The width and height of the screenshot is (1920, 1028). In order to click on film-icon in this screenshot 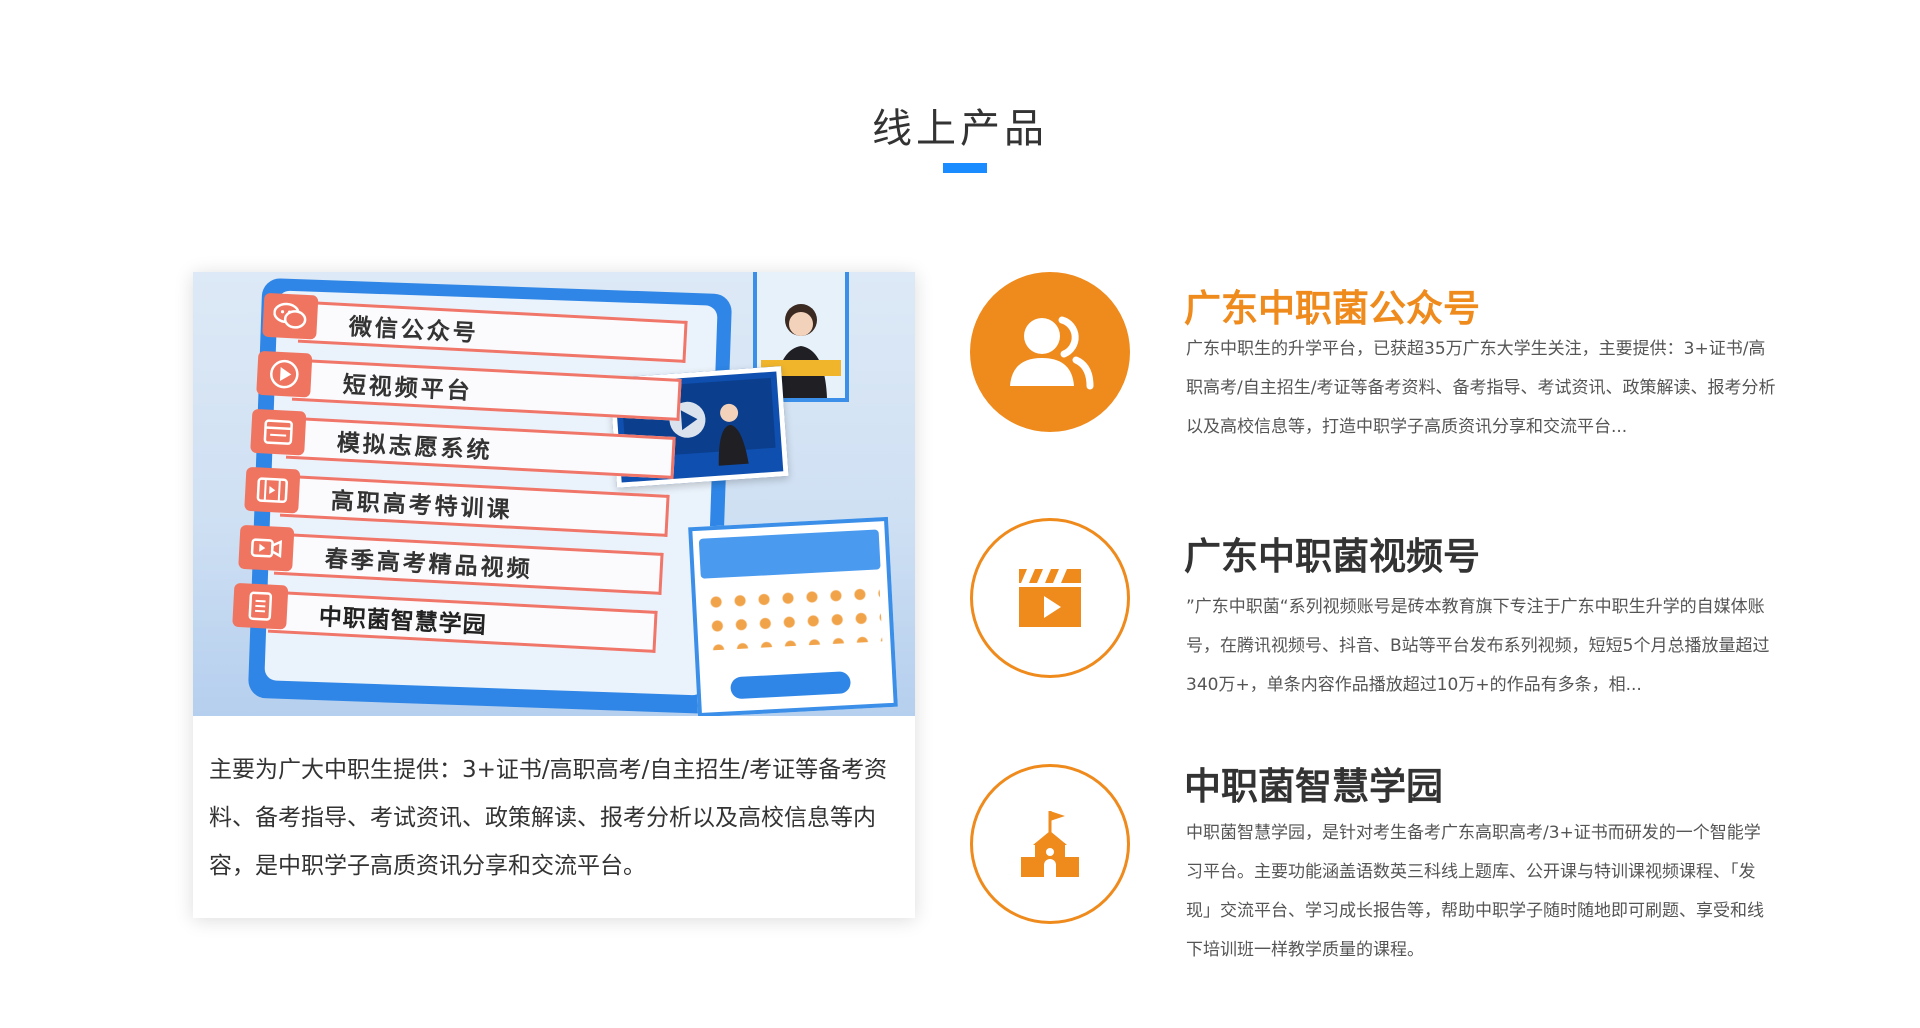, I will do `click(272, 490)`.